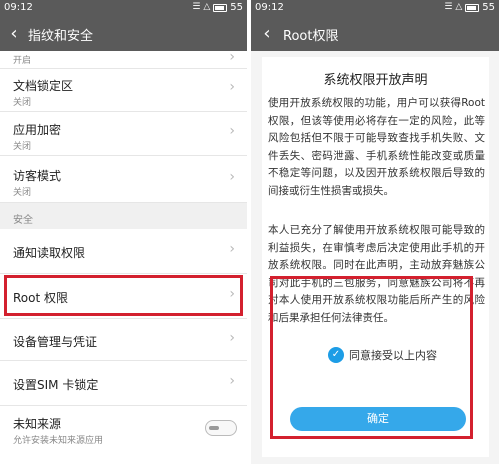 The width and height of the screenshot is (499, 464). I want to click on unknown-sources-toggle, so click(221, 428).